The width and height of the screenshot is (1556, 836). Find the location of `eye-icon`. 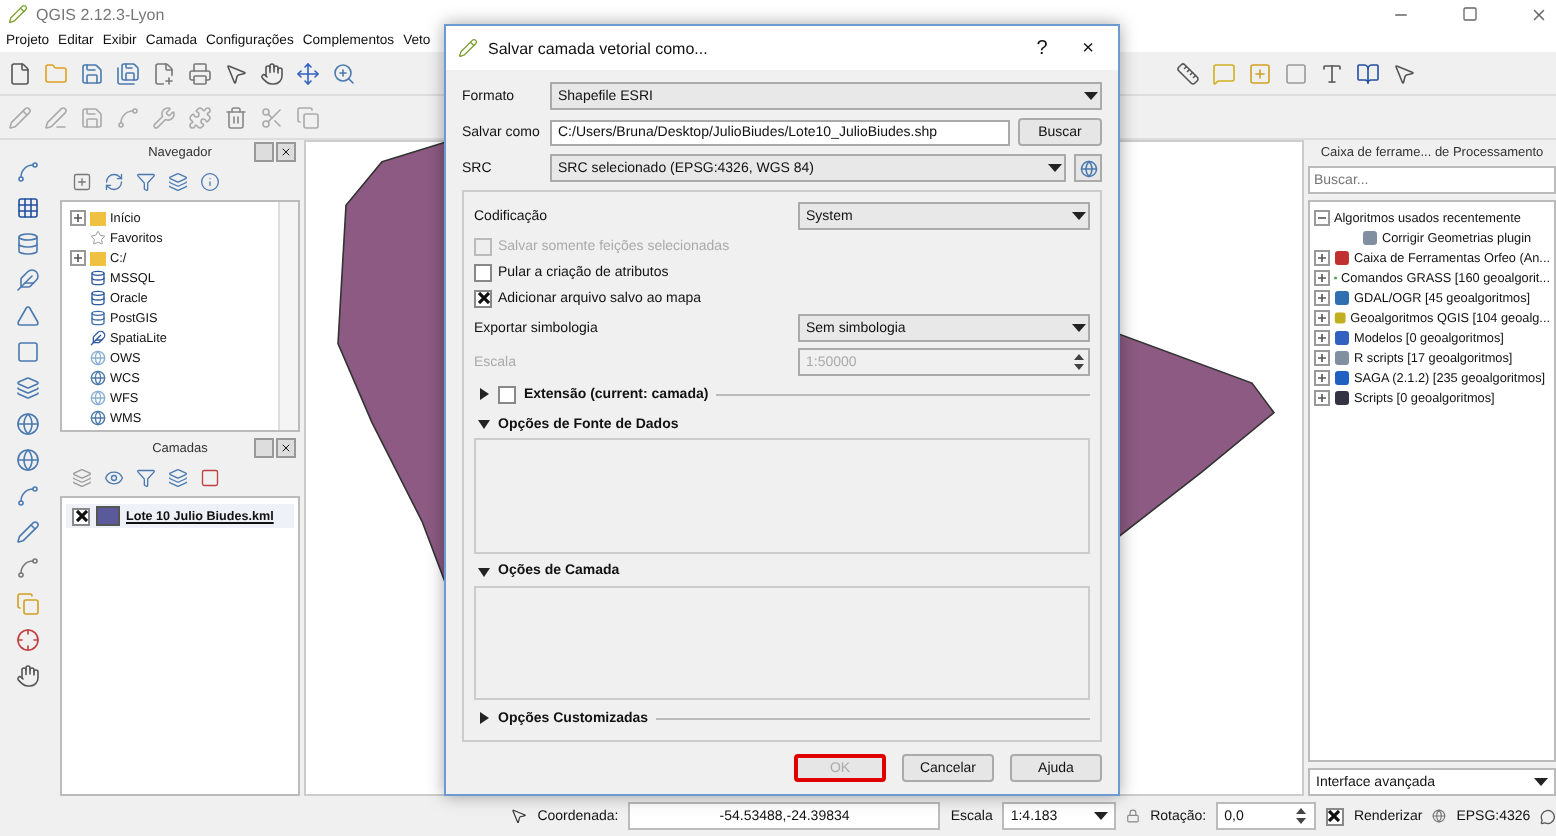

eye-icon is located at coordinates (114, 478).